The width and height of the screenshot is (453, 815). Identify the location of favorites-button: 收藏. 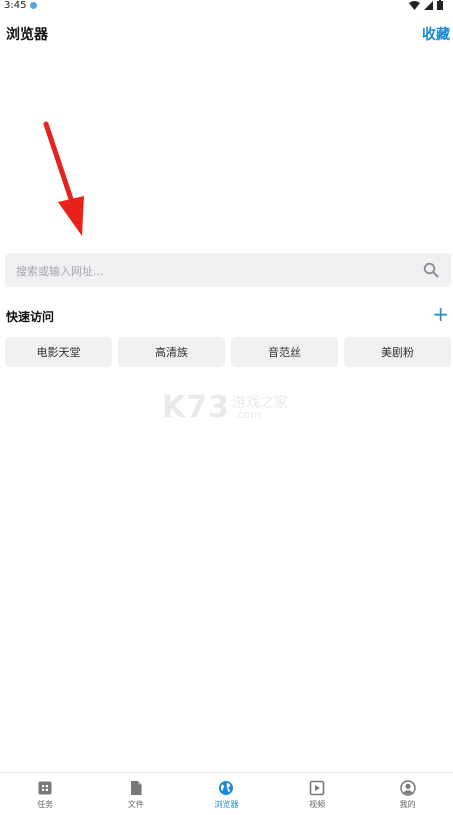
(436, 34).